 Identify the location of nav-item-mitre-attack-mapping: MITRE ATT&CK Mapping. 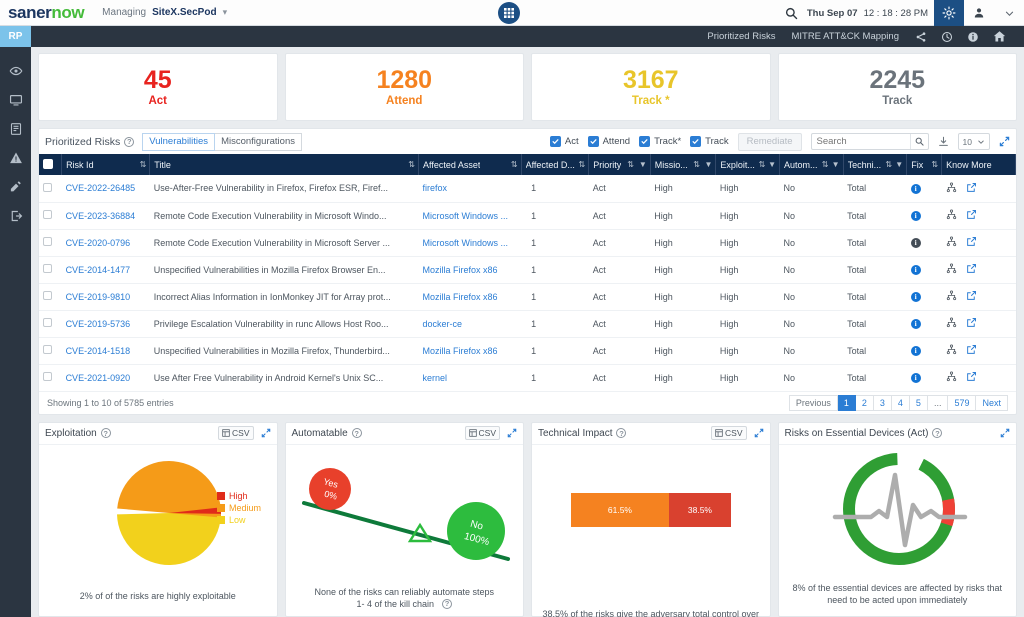
(845, 36).